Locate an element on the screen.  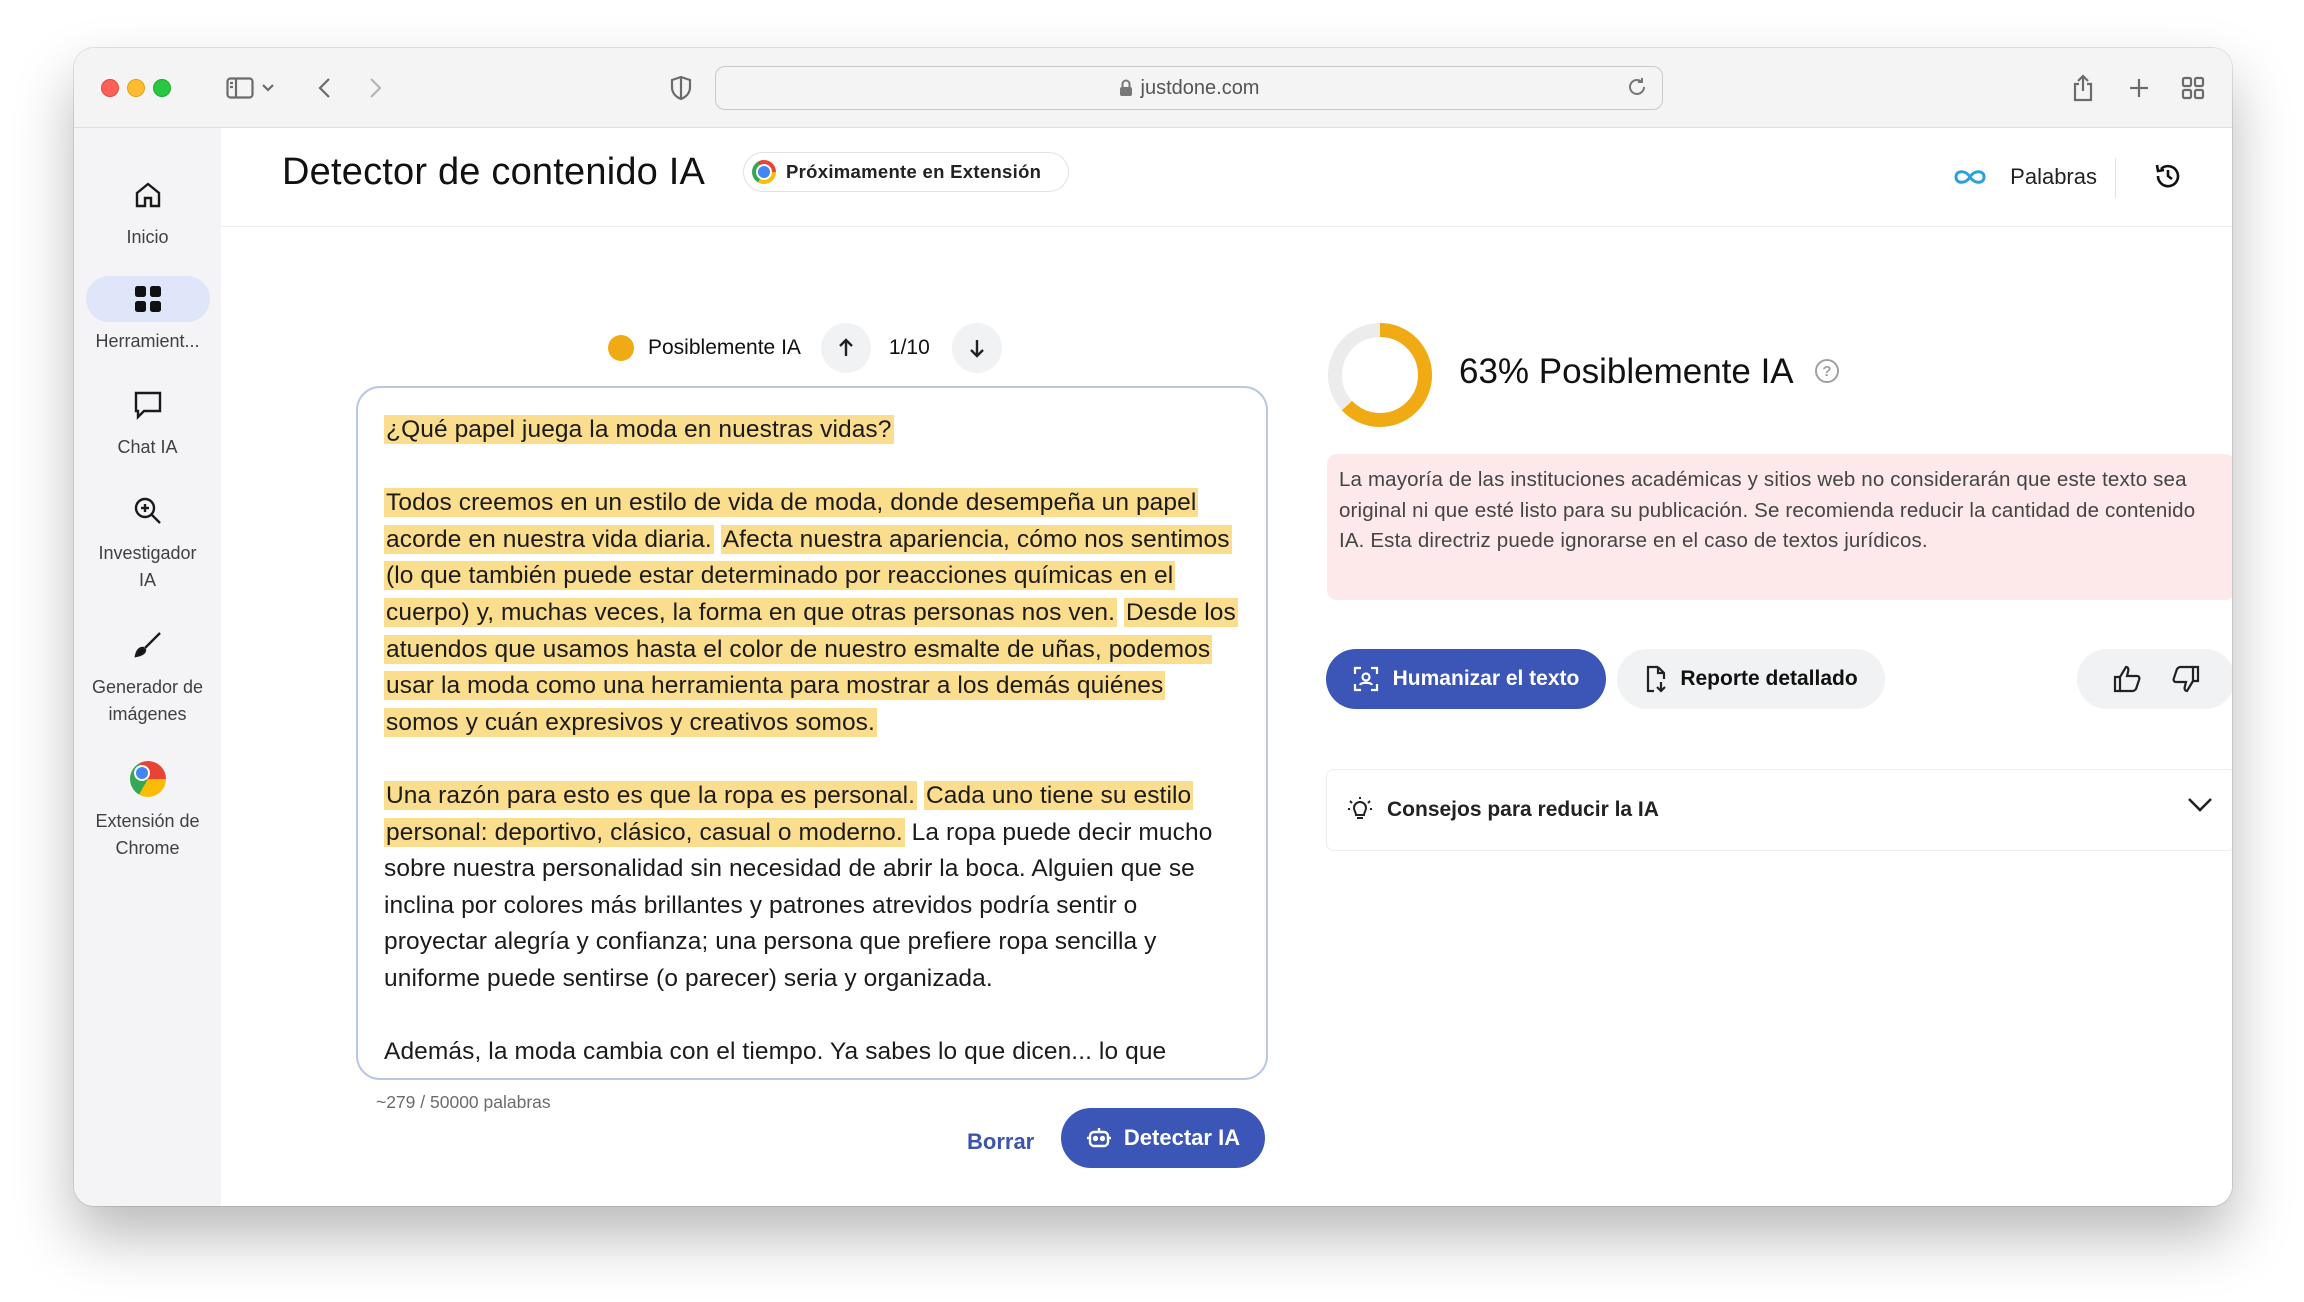
ai-tips-accordion: Consejos para reducir la IA is located at coordinates (1779, 810).